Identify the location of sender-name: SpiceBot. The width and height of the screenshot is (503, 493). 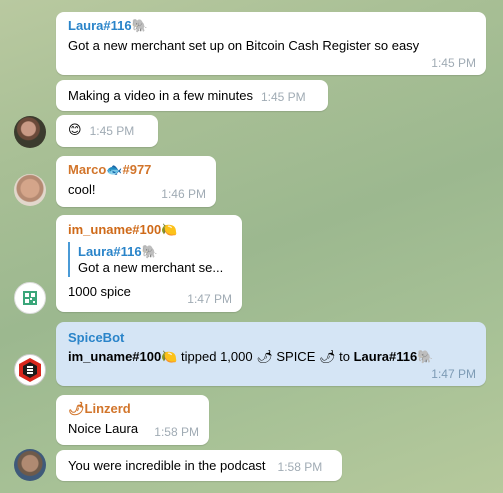
(272, 337).